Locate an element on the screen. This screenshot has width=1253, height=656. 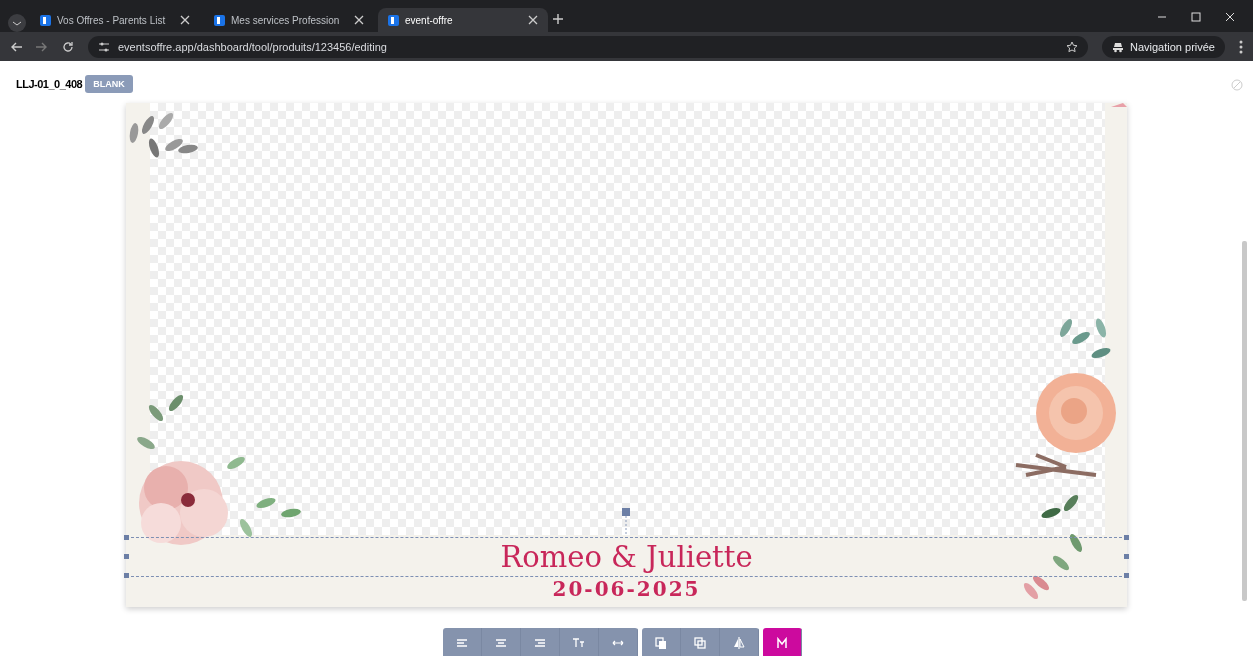
status-badge: BLANK is located at coordinates (109, 84).